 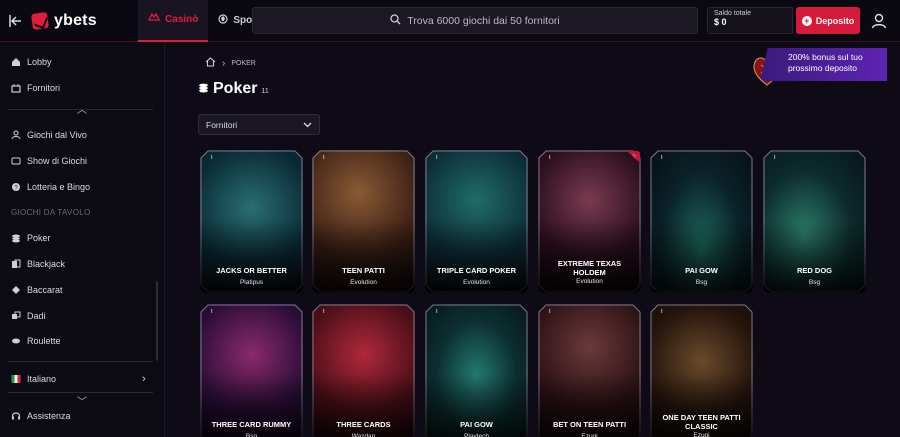 What do you see at coordinates (16, 187) in the screenshot?
I see `lottery-icon: ?` at bounding box center [16, 187].